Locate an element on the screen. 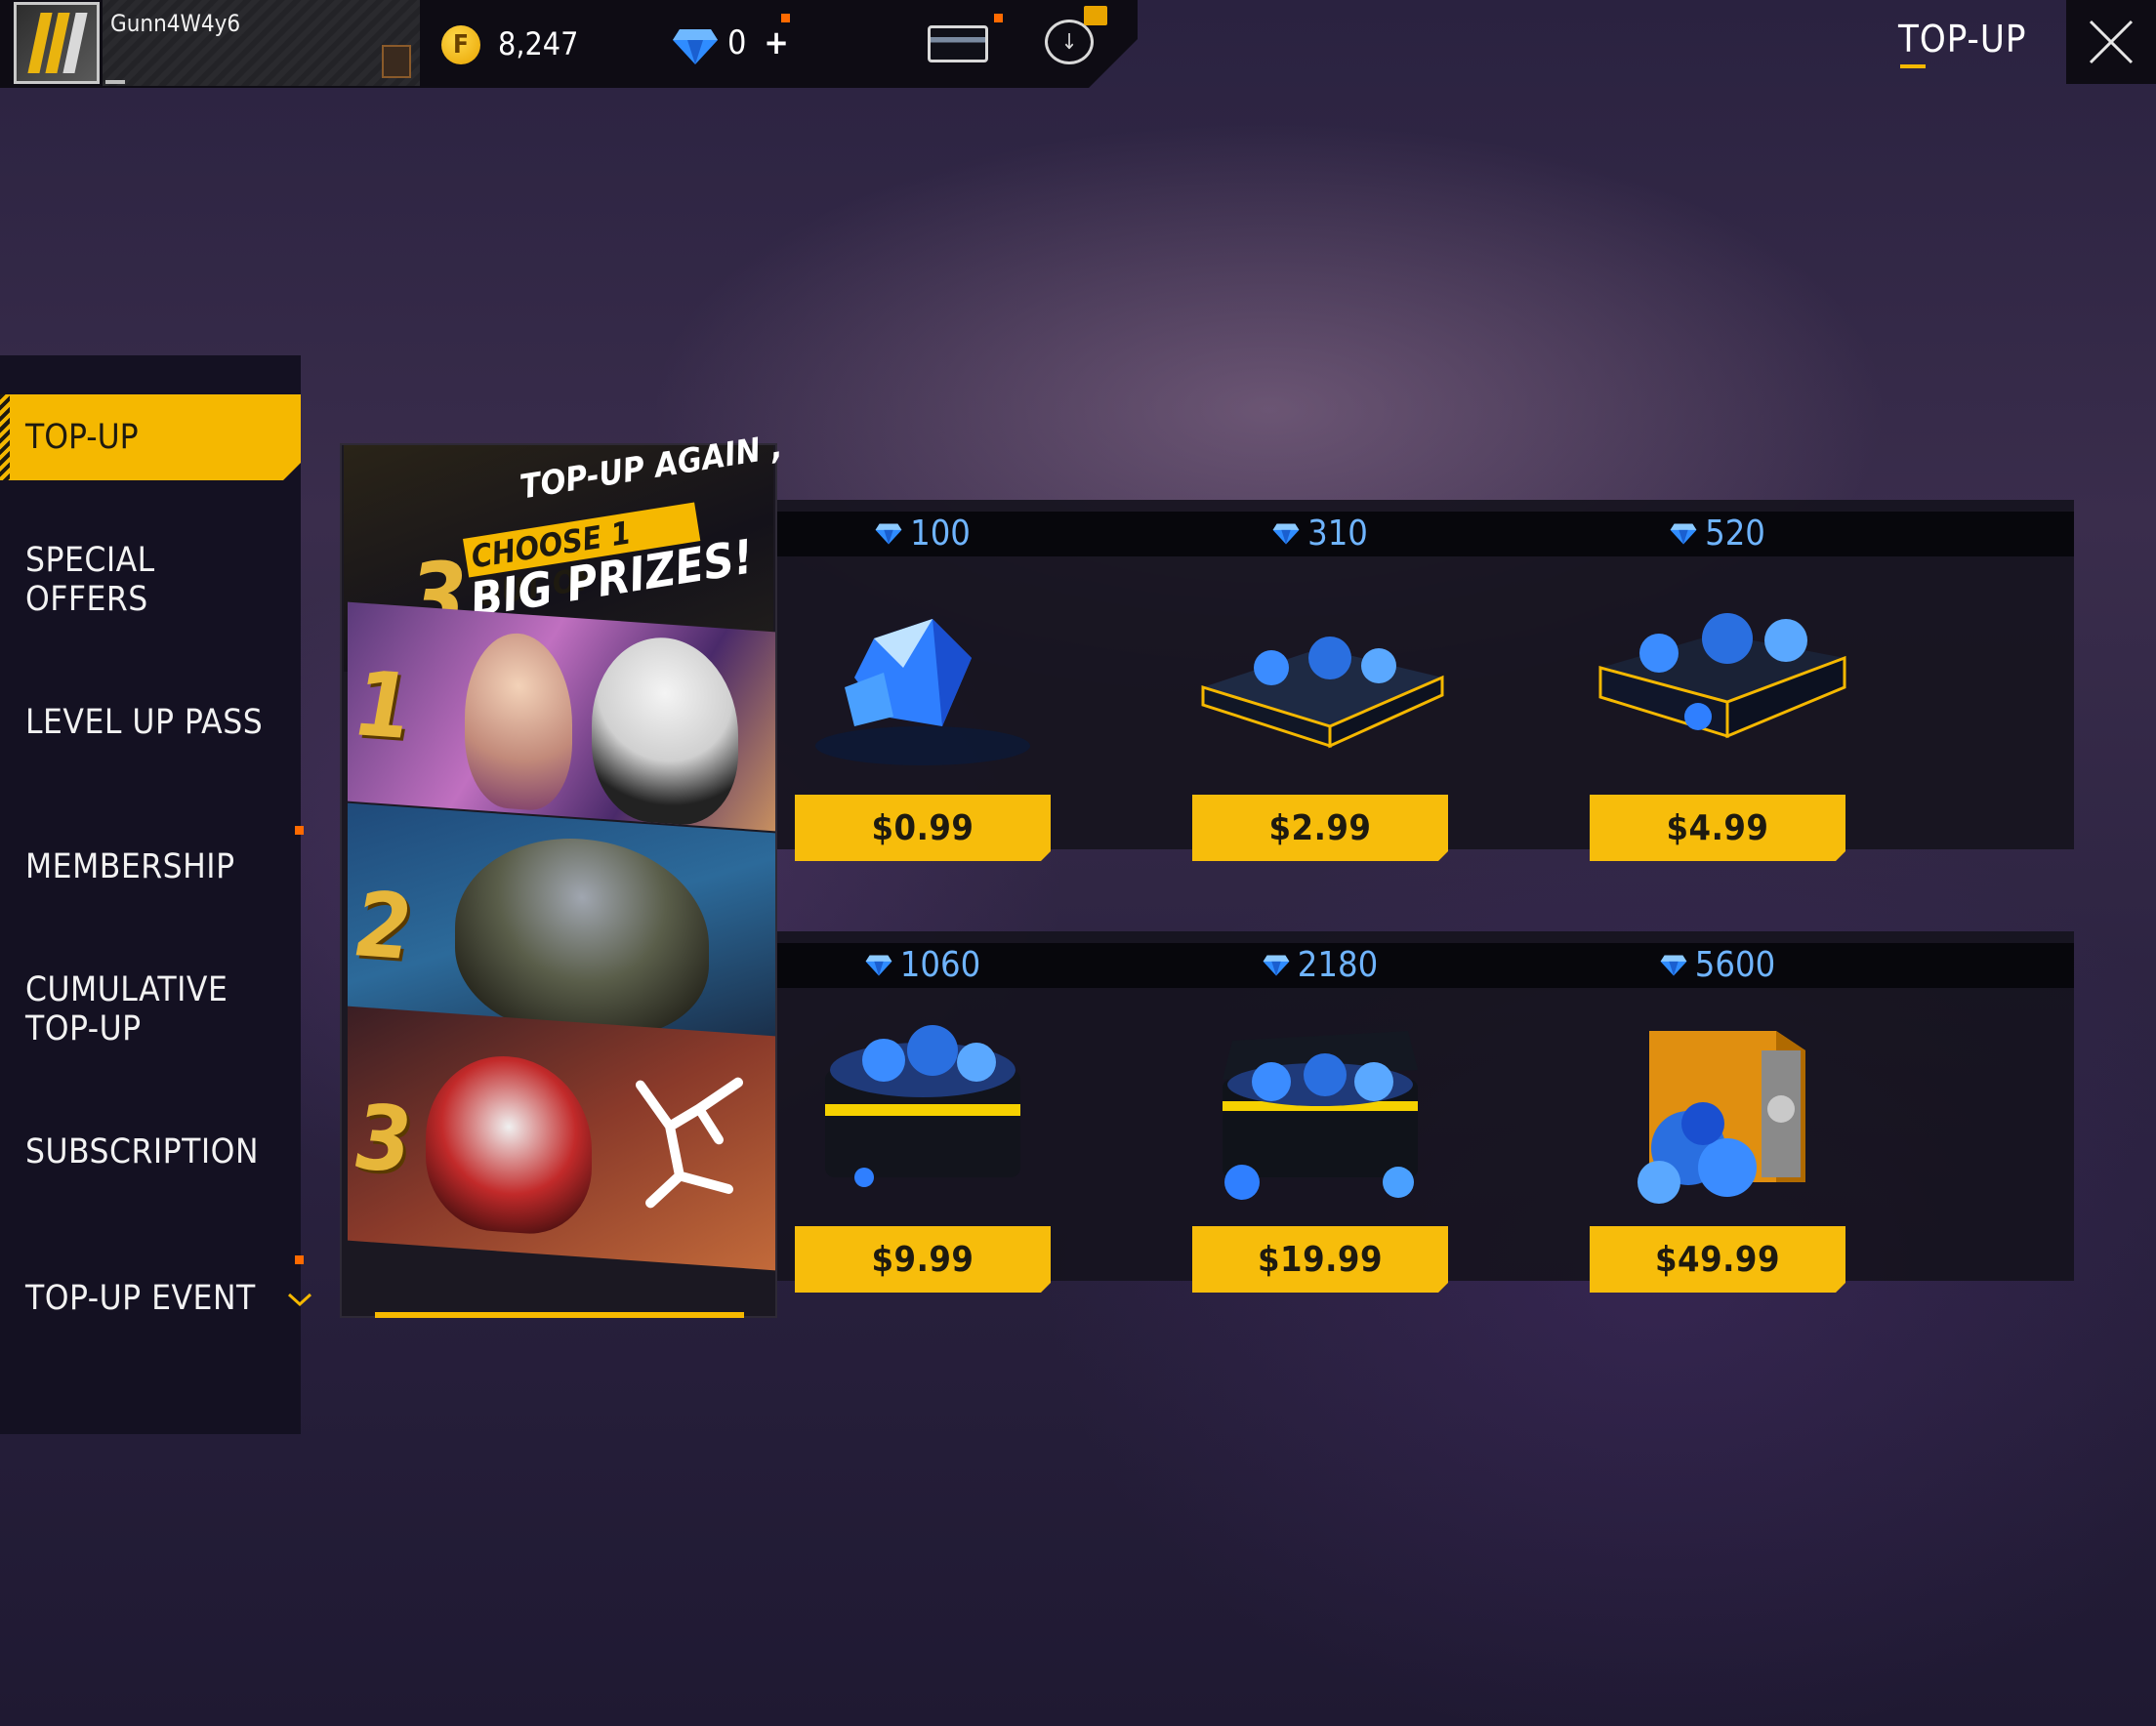 The image size is (2156, 1726). buy-price-button: $0.99 is located at coordinates (923, 828).